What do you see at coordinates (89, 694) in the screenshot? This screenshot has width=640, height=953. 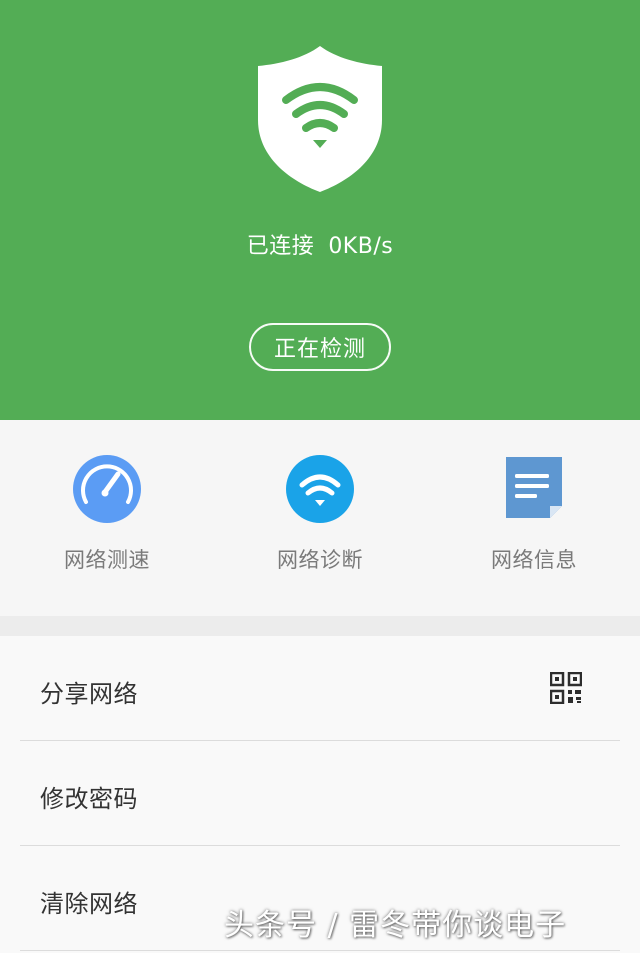 I see `menu-item-label: 分享网络` at bounding box center [89, 694].